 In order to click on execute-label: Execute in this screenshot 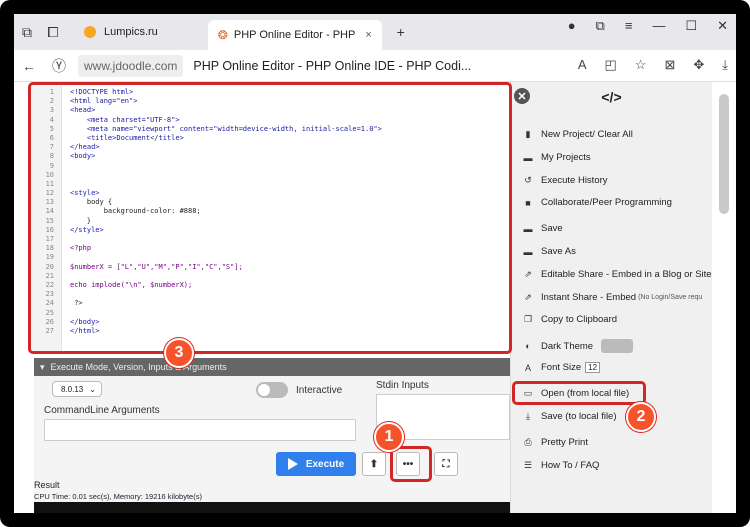, I will do `click(325, 464)`.